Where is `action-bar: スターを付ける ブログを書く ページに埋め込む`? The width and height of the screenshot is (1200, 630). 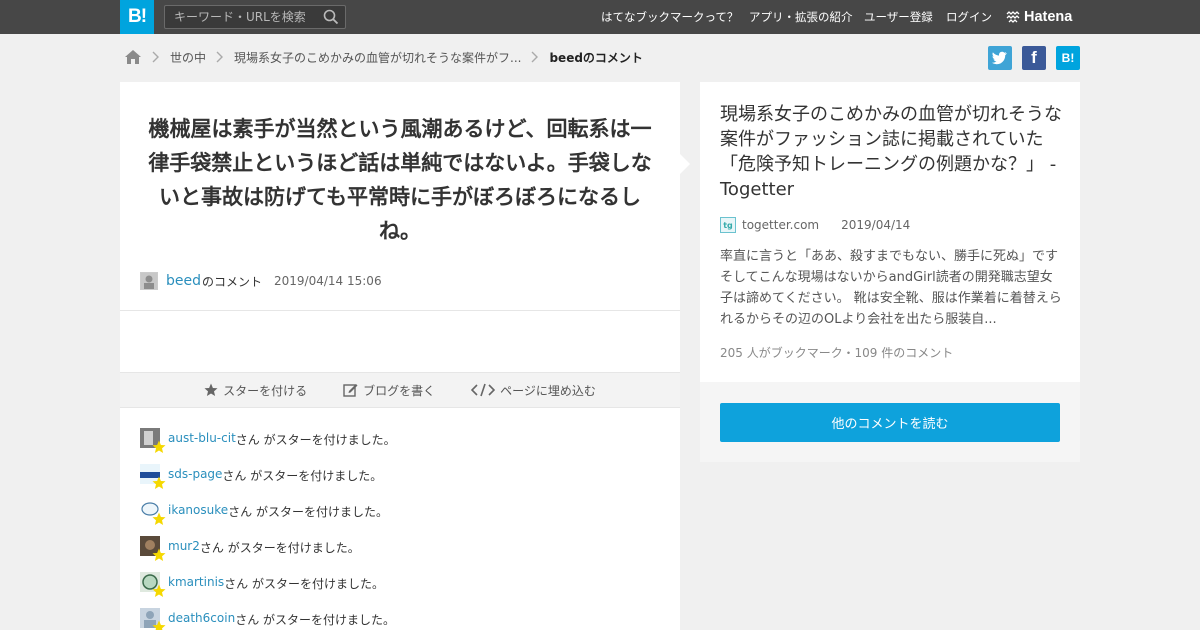
action-bar: スターを付ける ブログを書く ページに埋め込む is located at coordinates (400, 390).